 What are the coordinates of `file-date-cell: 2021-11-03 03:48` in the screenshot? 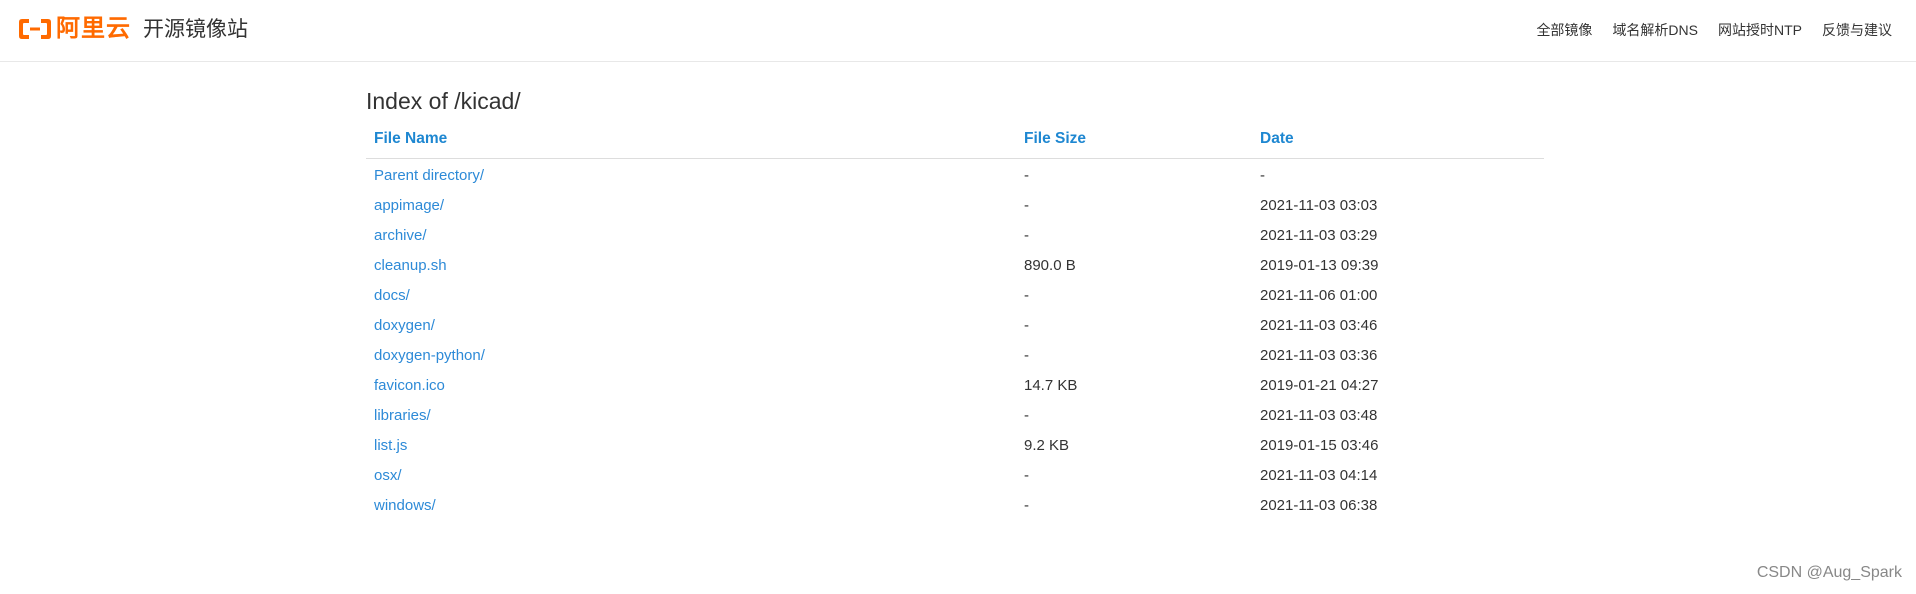 It's located at (1319, 415).